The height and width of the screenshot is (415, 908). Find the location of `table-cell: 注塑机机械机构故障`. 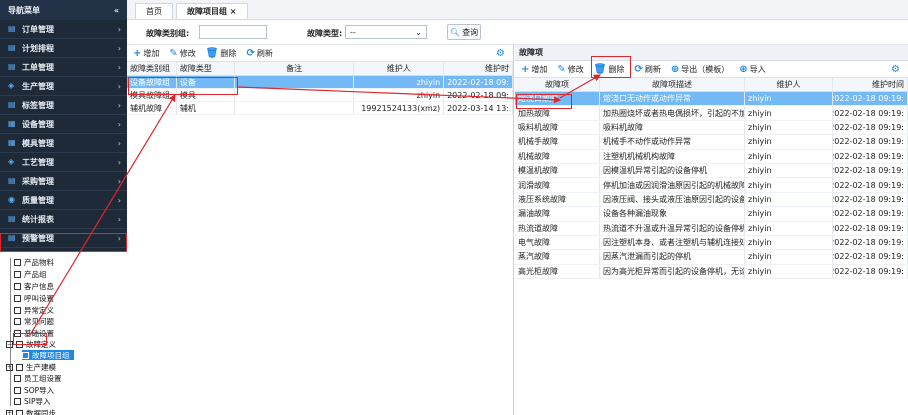

table-cell: 注塑机机械机构故障 is located at coordinates (672, 156).